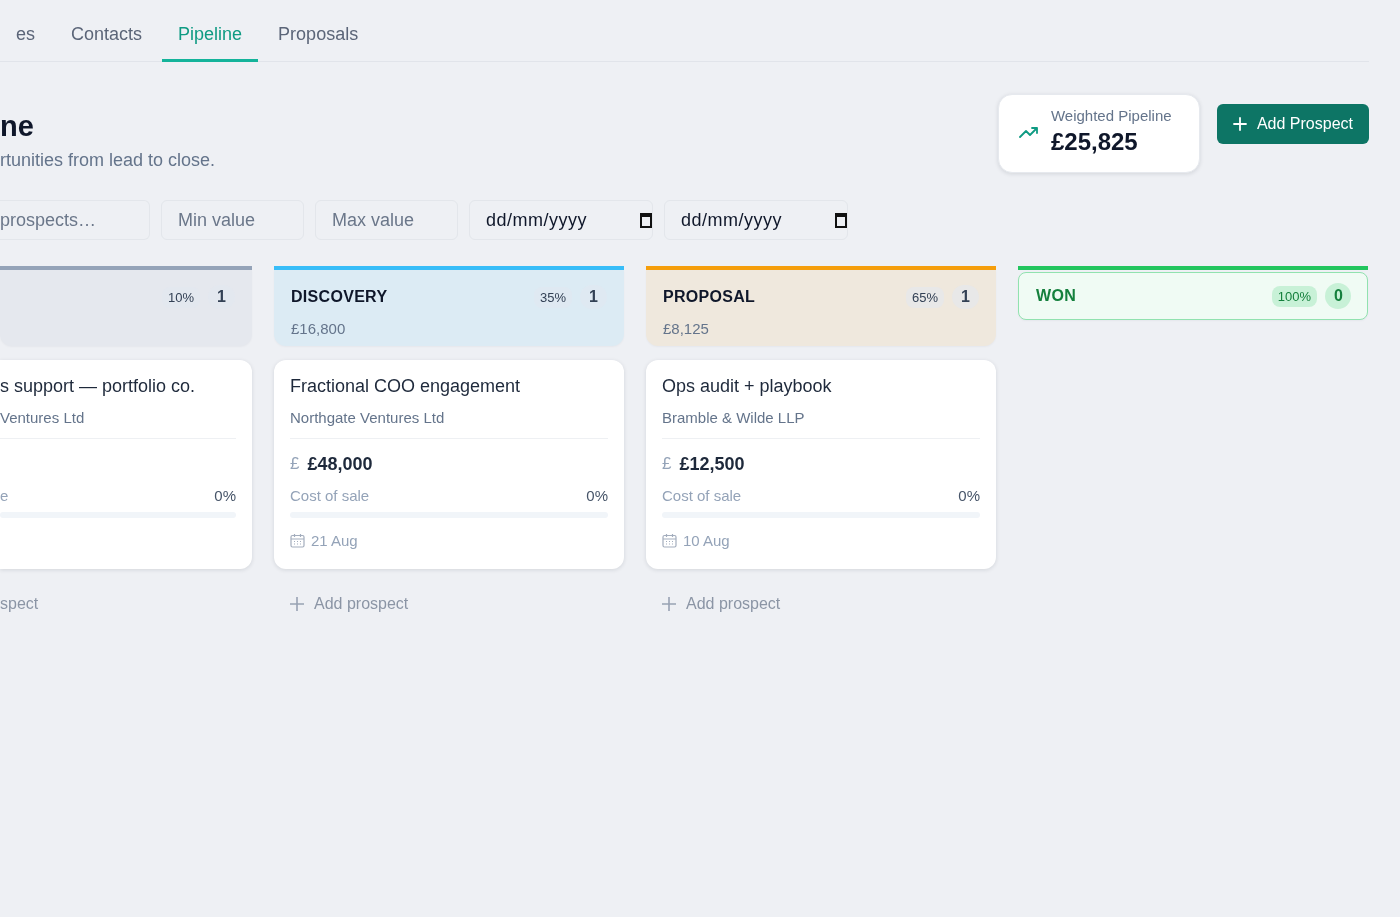 This screenshot has height=917, width=1400. I want to click on probability-badge: 100%, so click(1294, 296).